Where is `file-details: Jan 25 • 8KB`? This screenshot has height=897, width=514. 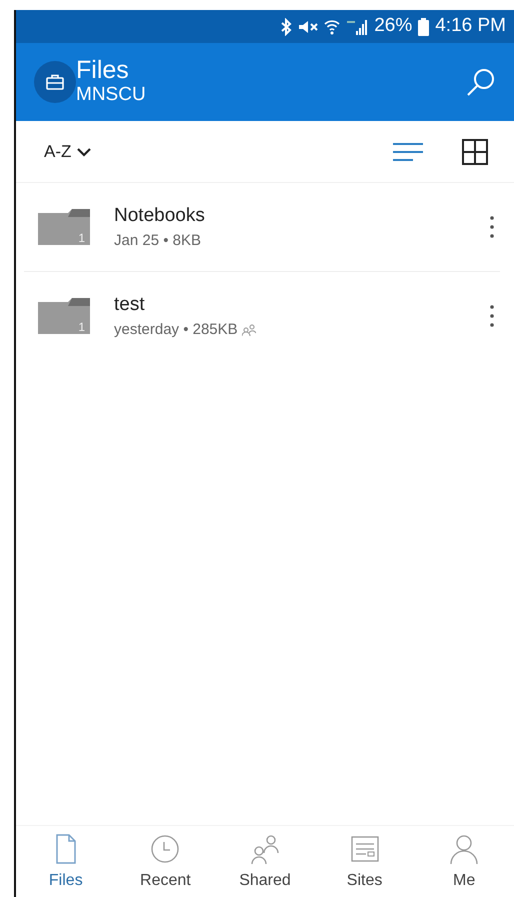
file-details: Jan 25 • 8KB is located at coordinates (157, 241).